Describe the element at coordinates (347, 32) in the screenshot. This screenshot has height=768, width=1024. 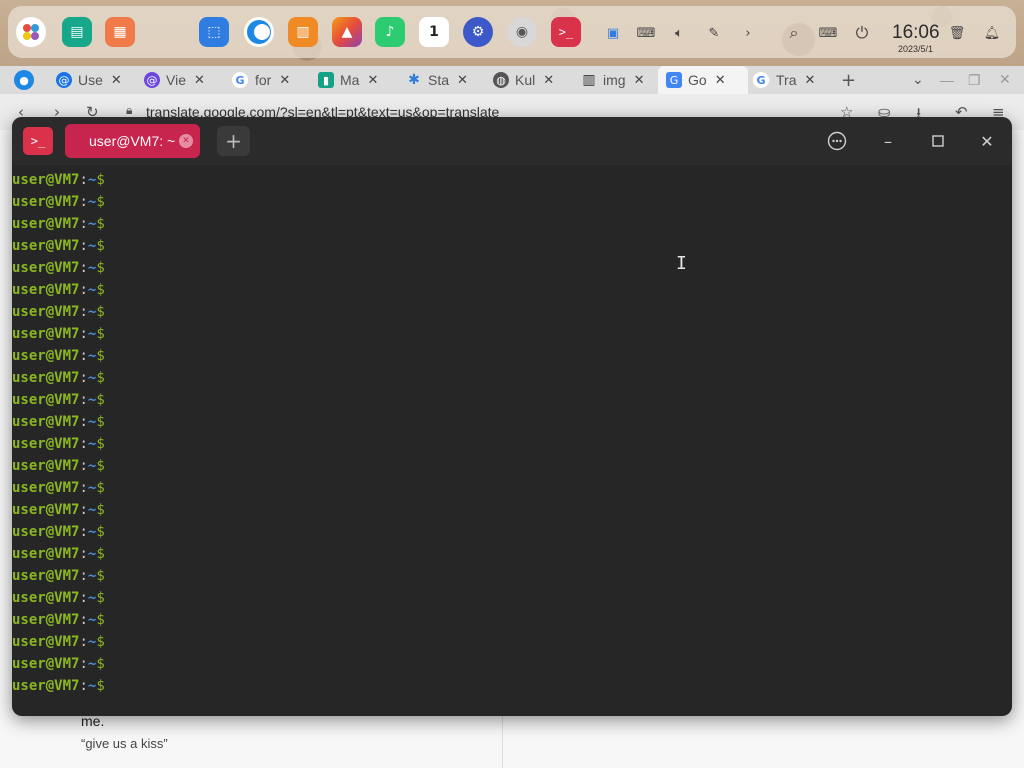
I see `photos-icon: ▲` at that location.